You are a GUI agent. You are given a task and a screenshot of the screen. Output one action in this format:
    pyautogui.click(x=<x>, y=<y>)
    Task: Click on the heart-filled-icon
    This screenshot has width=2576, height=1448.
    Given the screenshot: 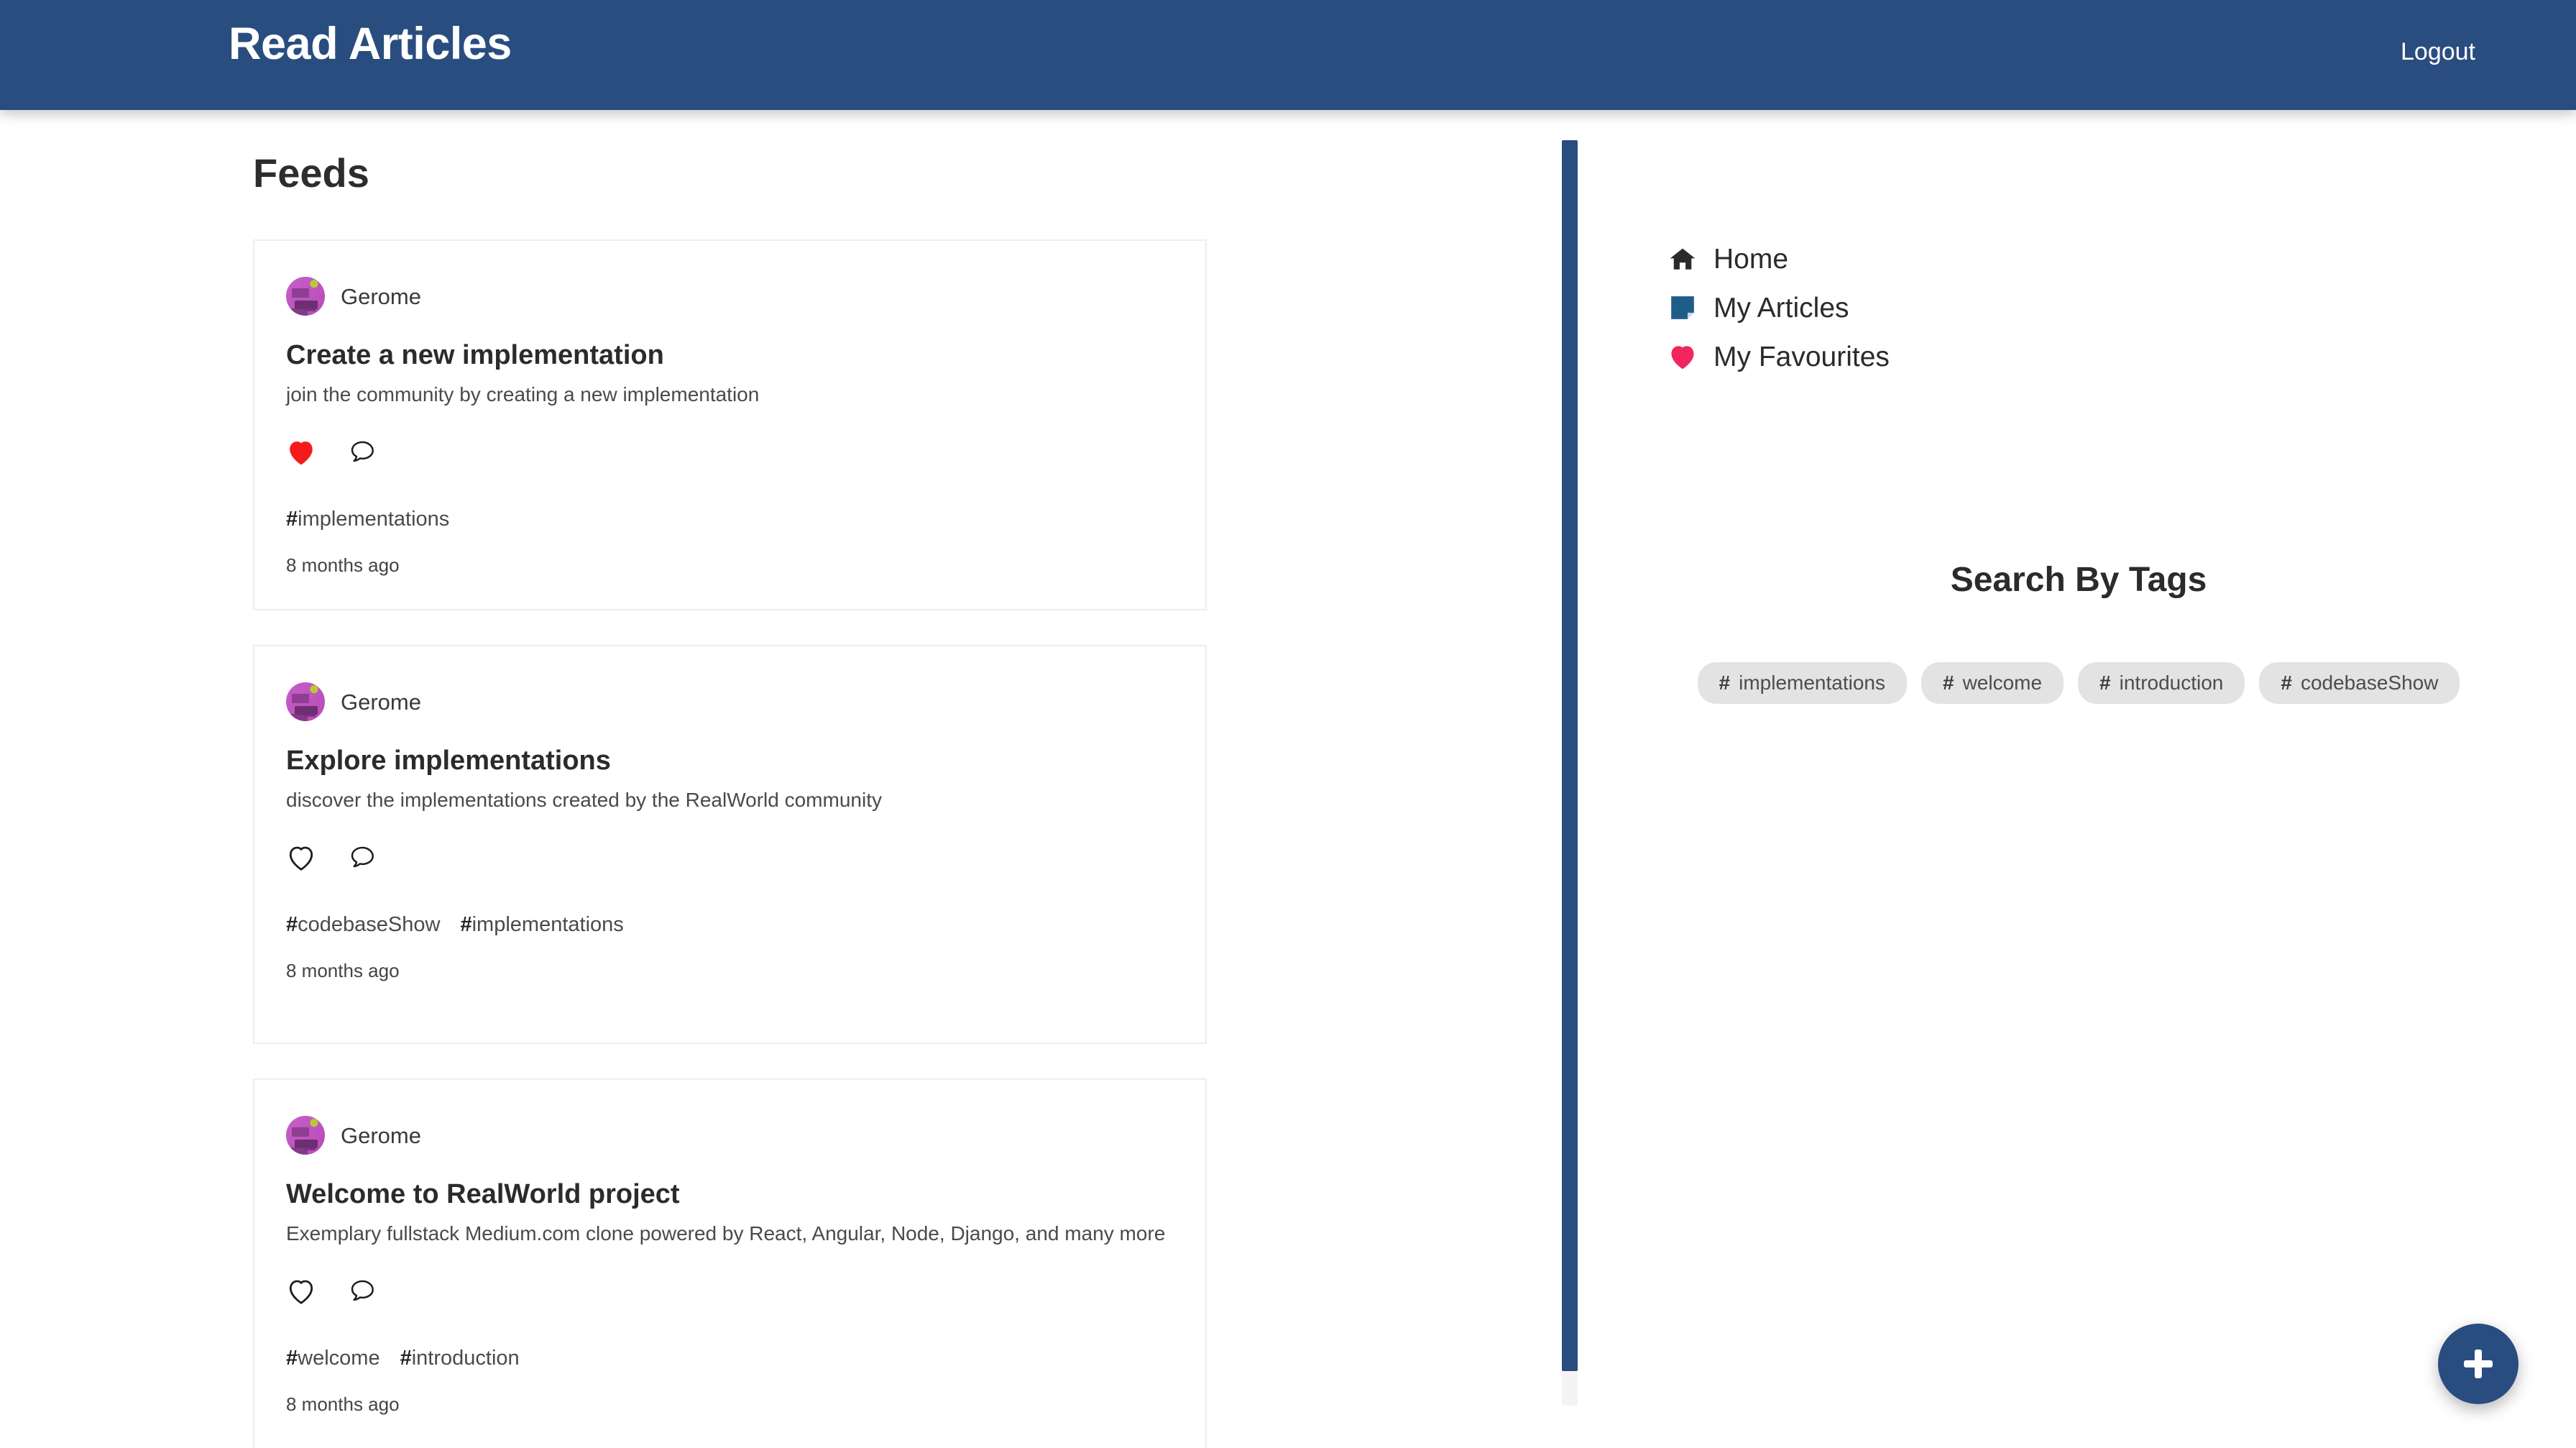 What is the action you would take?
    pyautogui.click(x=301, y=452)
    